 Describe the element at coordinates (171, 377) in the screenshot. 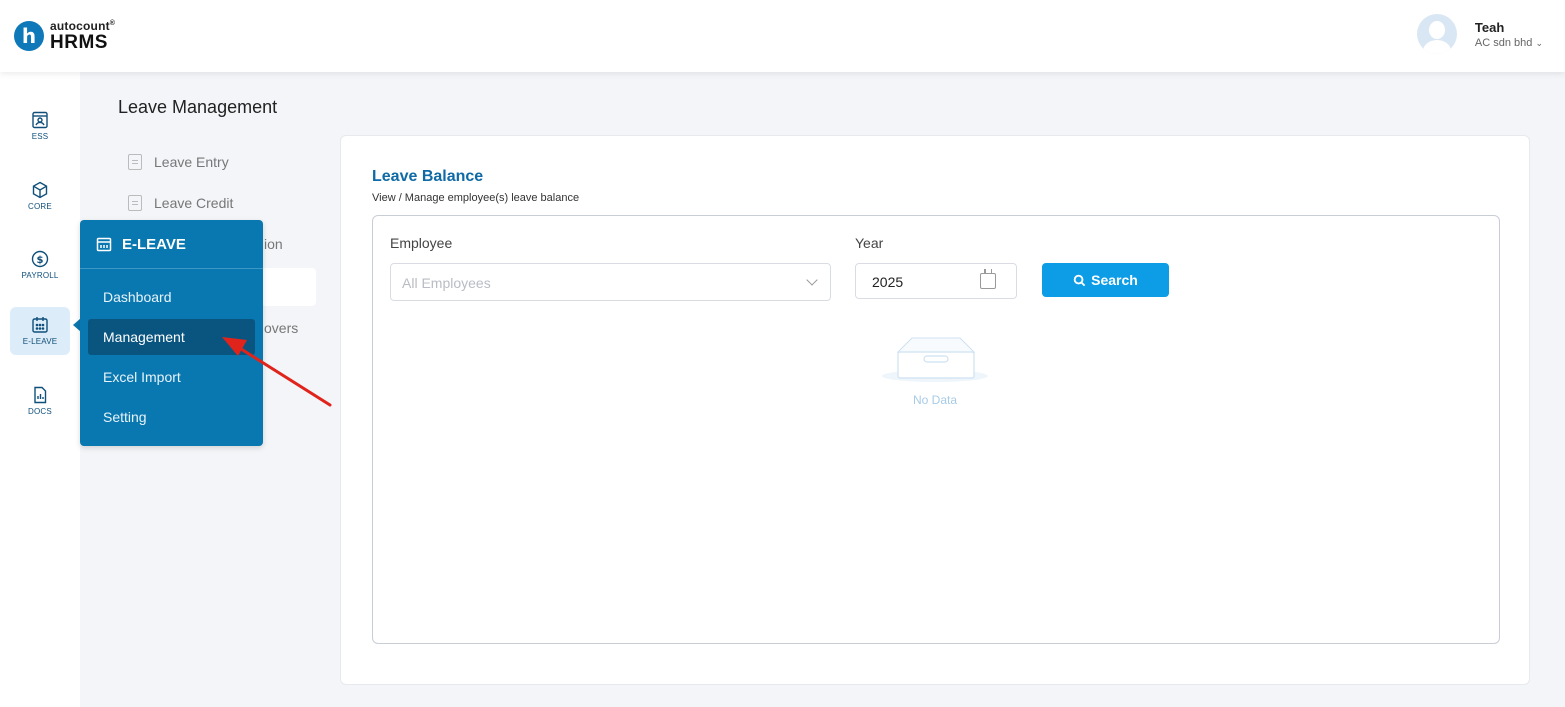

I see `flyout-item-excel-import: Excel Import` at that location.